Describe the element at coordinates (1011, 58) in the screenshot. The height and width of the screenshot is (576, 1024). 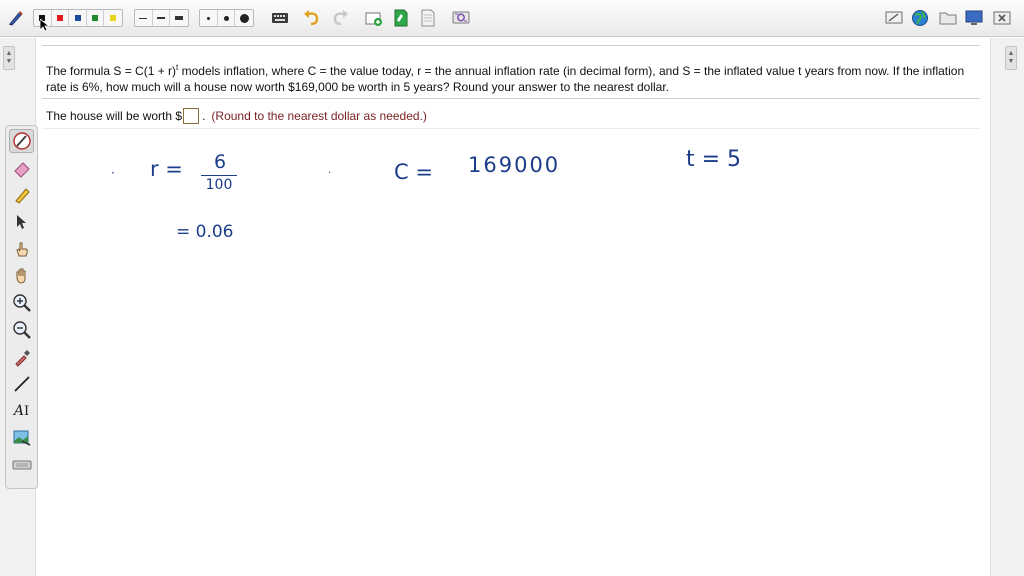
I see `scroll-toggle: ▲ ▼` at that location.